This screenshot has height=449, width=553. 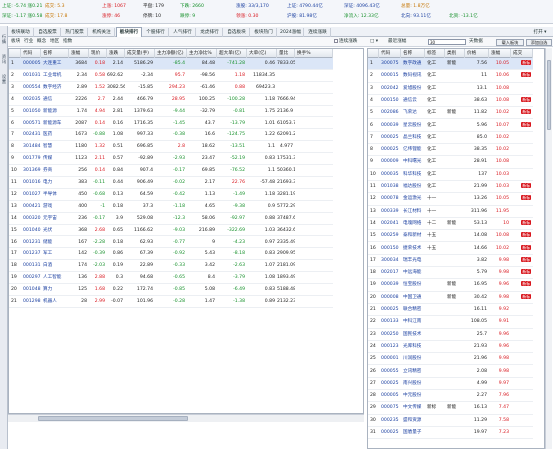 I want to click on table-cell: 8, so click(x=373, y=150).